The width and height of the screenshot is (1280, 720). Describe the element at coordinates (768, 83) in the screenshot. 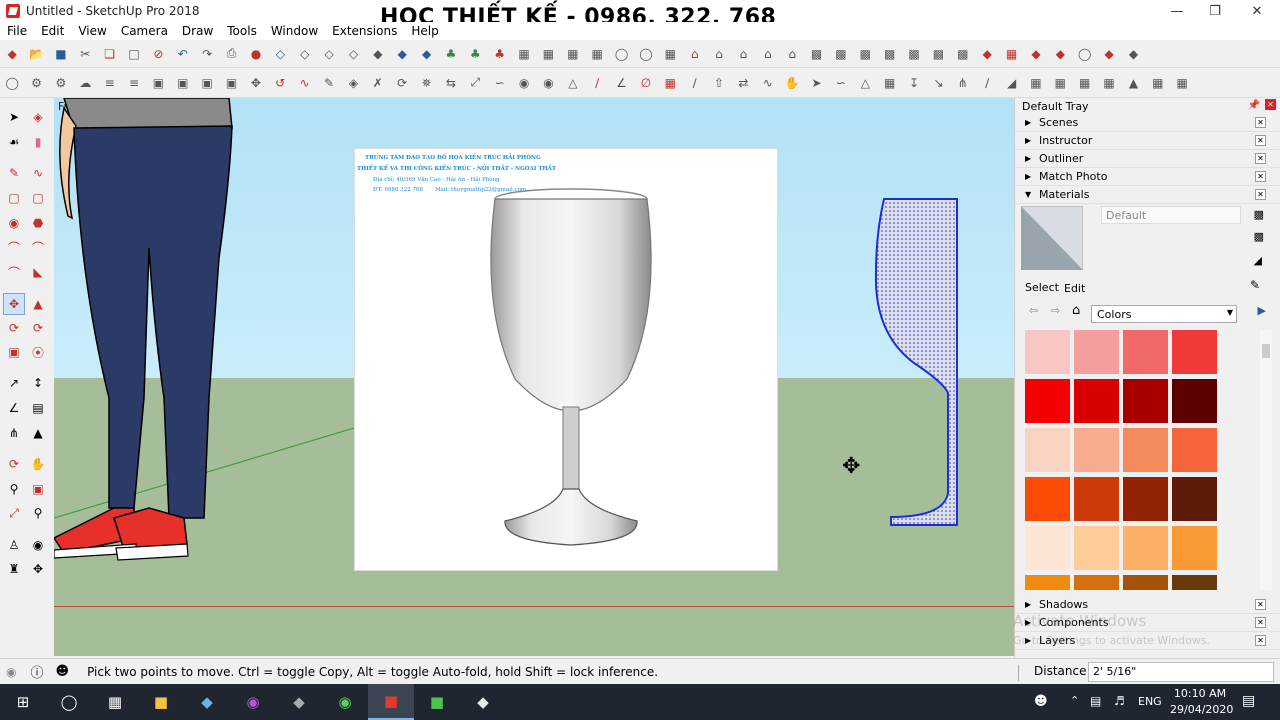

I see `loft-tool-icon: ∿` at that location.